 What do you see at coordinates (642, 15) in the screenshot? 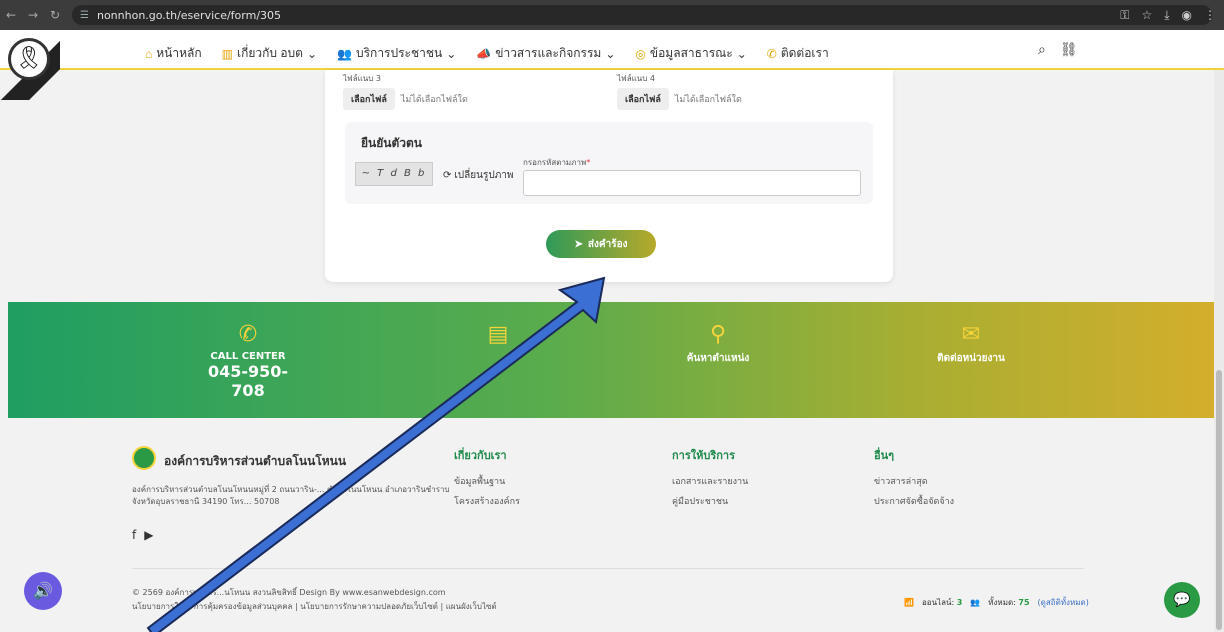
I see `address-bar: ☰ nonnhon.go.th/eservice/form/305` at bounding box center [642, 15].